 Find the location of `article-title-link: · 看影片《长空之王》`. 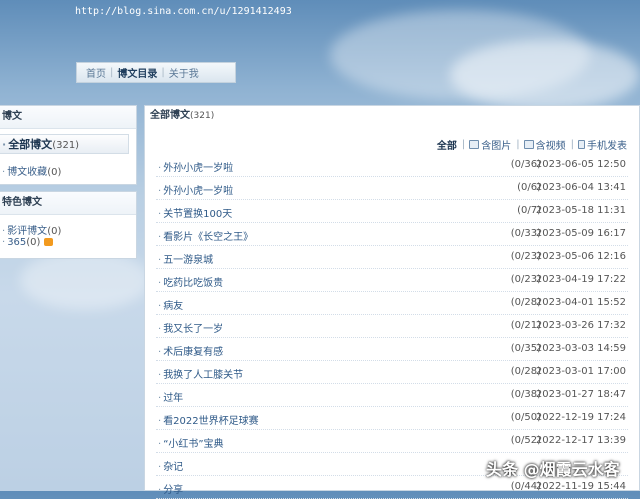

article-title-link: · 看影片《长空之王》 is located at coordinates (205, 235).